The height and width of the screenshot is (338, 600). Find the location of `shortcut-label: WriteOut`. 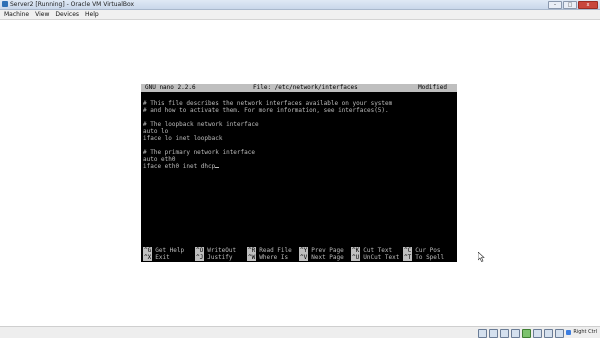

shortcut-label: WriteOut is located at coordinates (222, 250).